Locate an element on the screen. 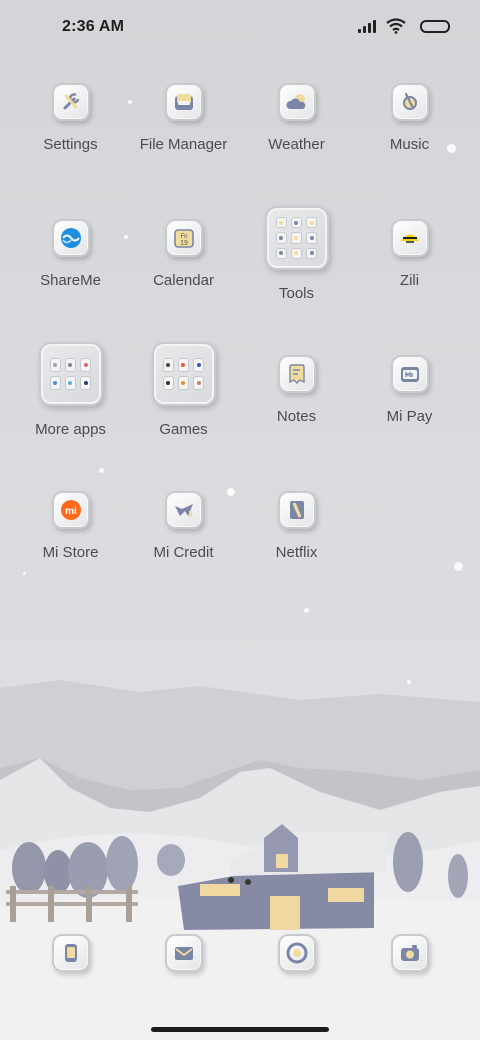 This screenshot has height=1040, width=480. svg-text: mi is located at coordinates (71, 511).